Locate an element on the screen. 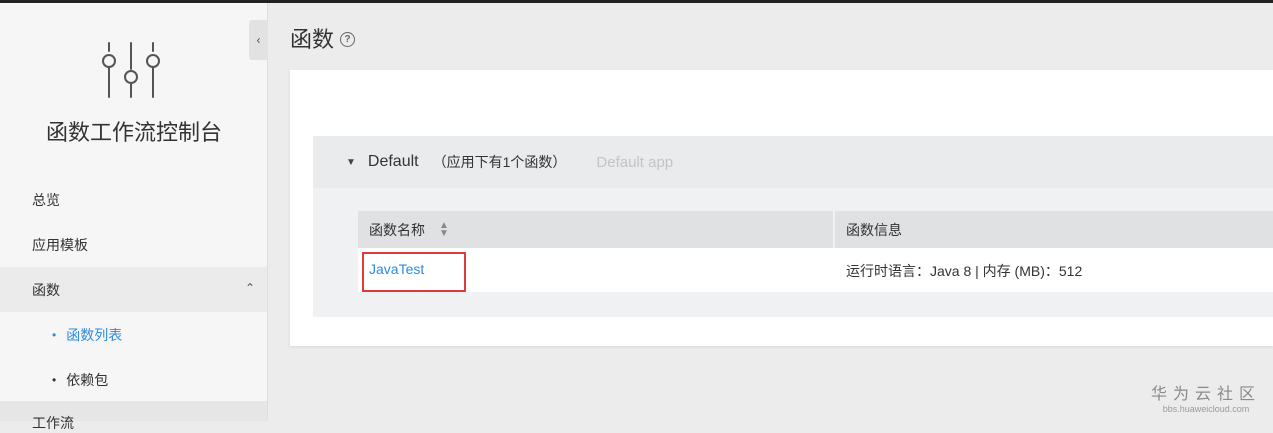 The image size is (1273, 433). sidebar-item-templates: 应用模板 is located at coordinates (133, 244).